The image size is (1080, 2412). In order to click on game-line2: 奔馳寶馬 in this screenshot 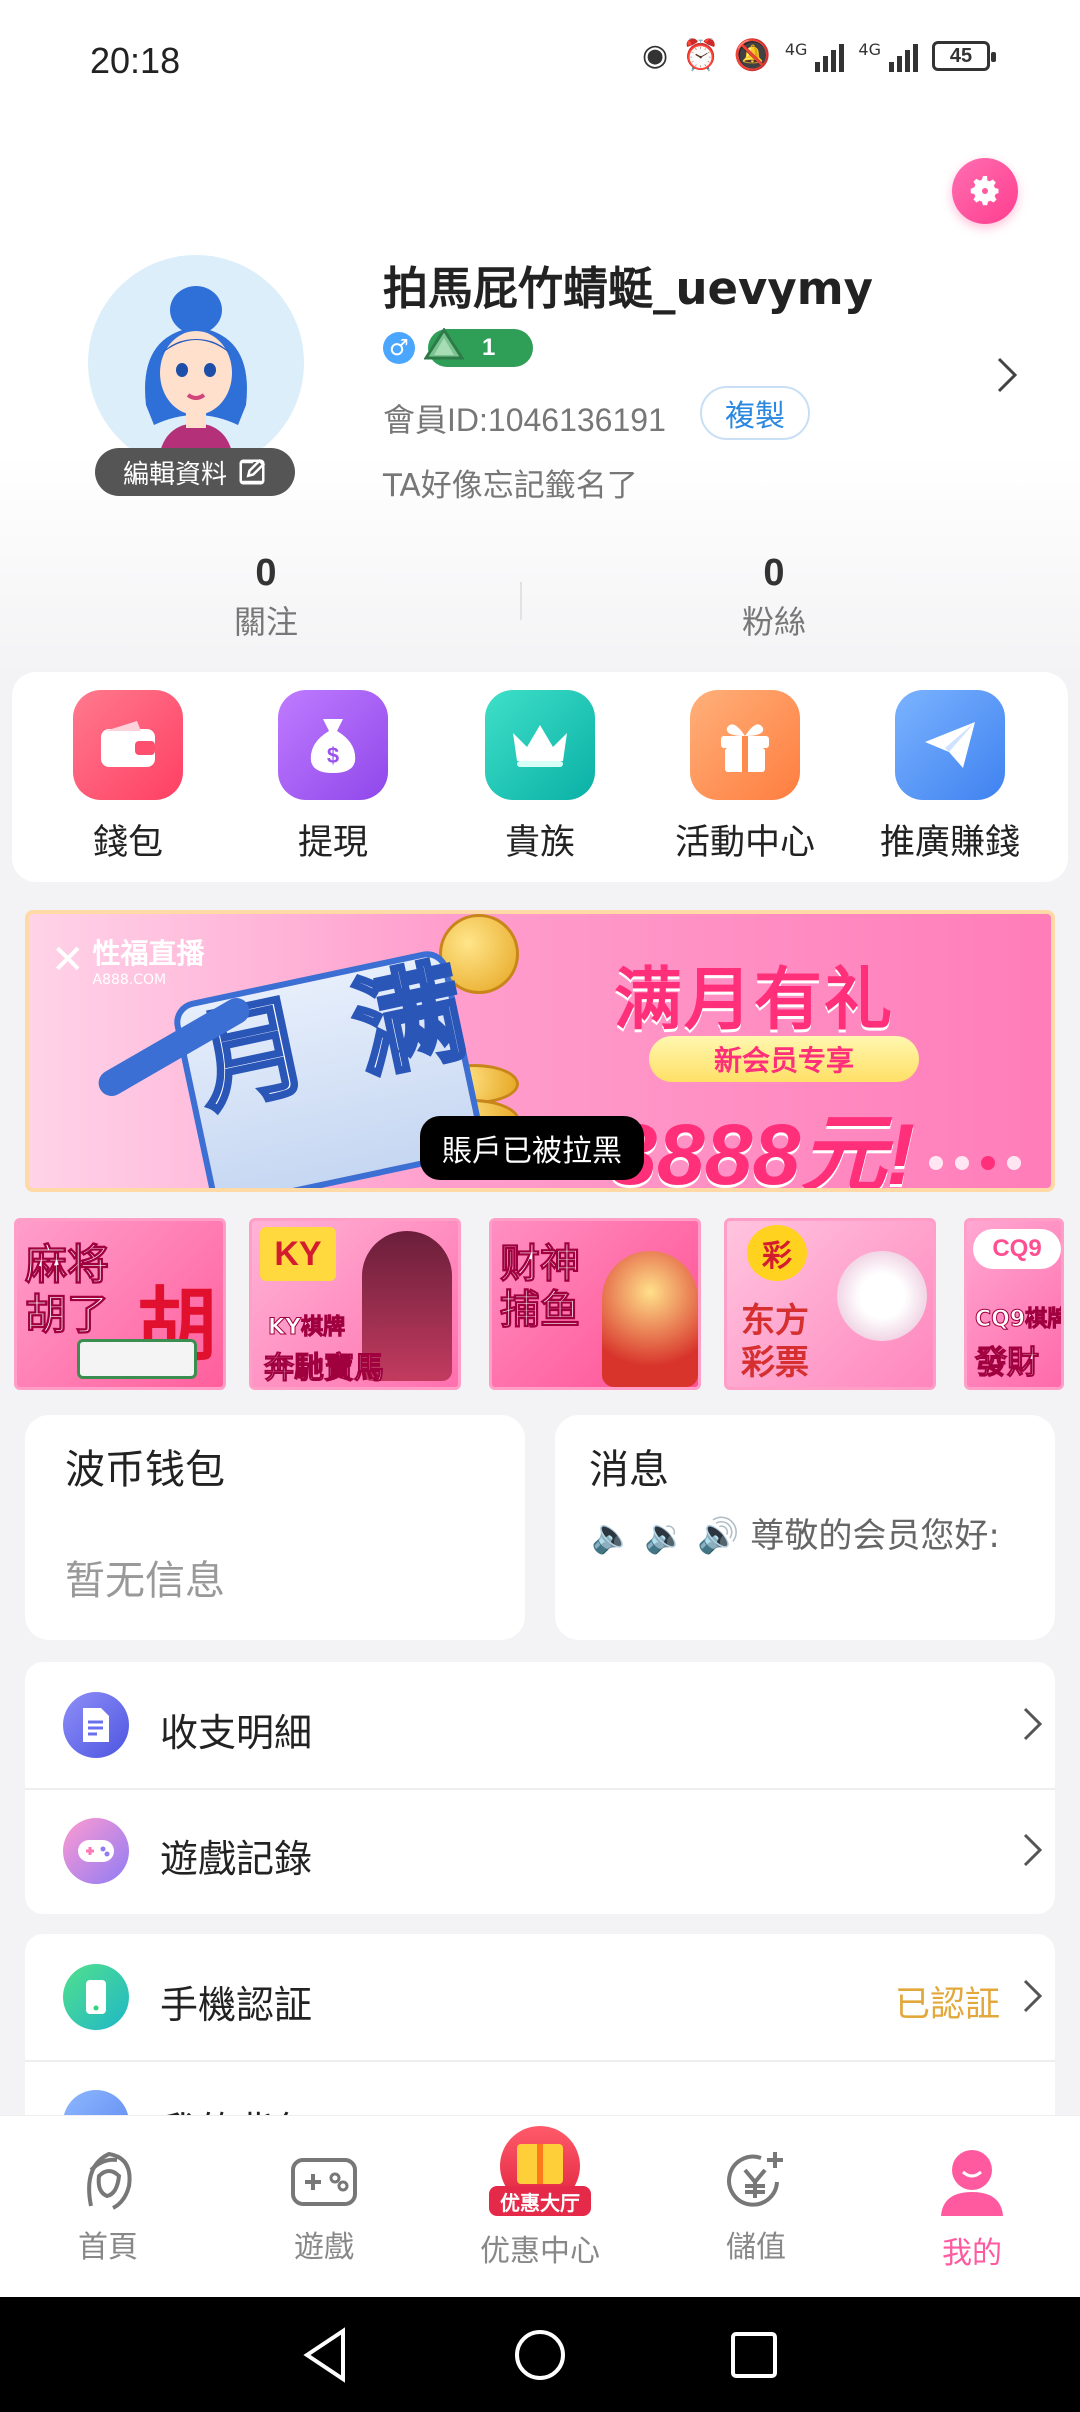, I will do `click(324, 1369)`.